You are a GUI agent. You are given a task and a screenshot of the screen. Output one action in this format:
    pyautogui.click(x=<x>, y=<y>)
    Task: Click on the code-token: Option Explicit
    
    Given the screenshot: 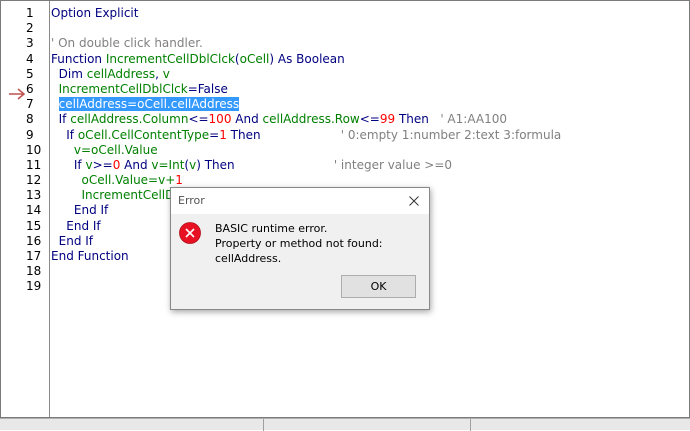 What is the action you would take?
    pyautogui.click(x=95, y=13)
    